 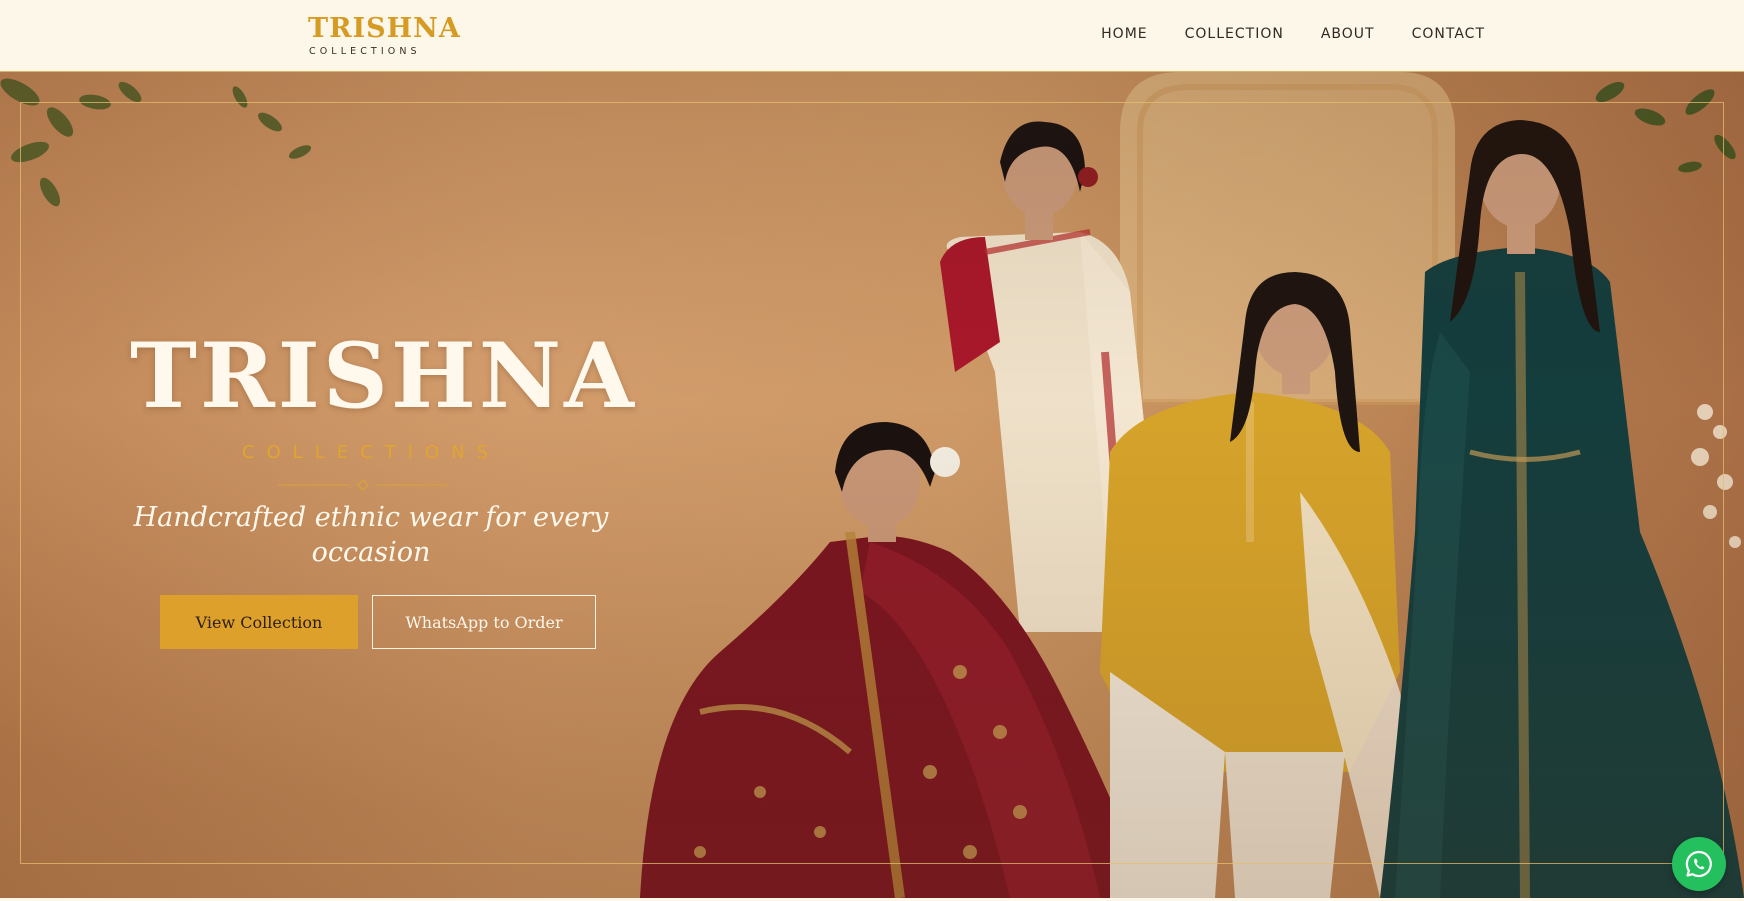 I want to click on hero-subtitle: COLLECTIONS, so click(x=371, y=452).